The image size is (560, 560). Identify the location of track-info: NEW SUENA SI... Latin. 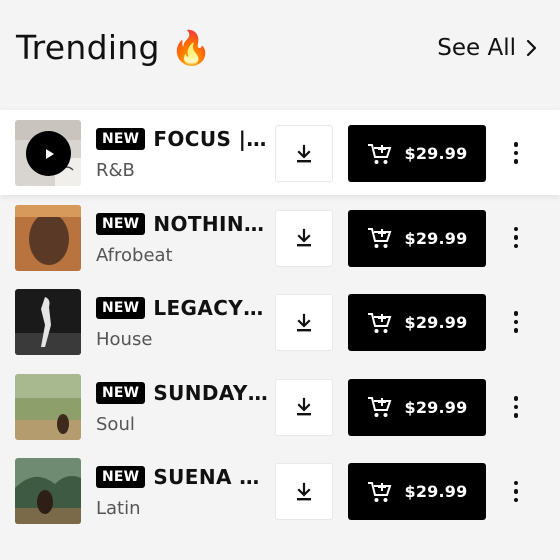
(182, 492).